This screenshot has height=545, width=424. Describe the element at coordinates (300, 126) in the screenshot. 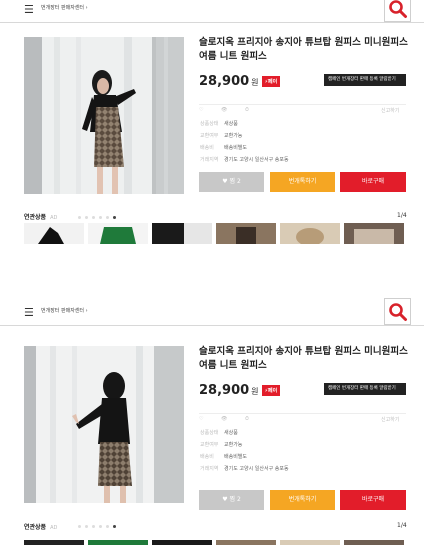

I see `info-row: 상품상태 새상품` at that location.